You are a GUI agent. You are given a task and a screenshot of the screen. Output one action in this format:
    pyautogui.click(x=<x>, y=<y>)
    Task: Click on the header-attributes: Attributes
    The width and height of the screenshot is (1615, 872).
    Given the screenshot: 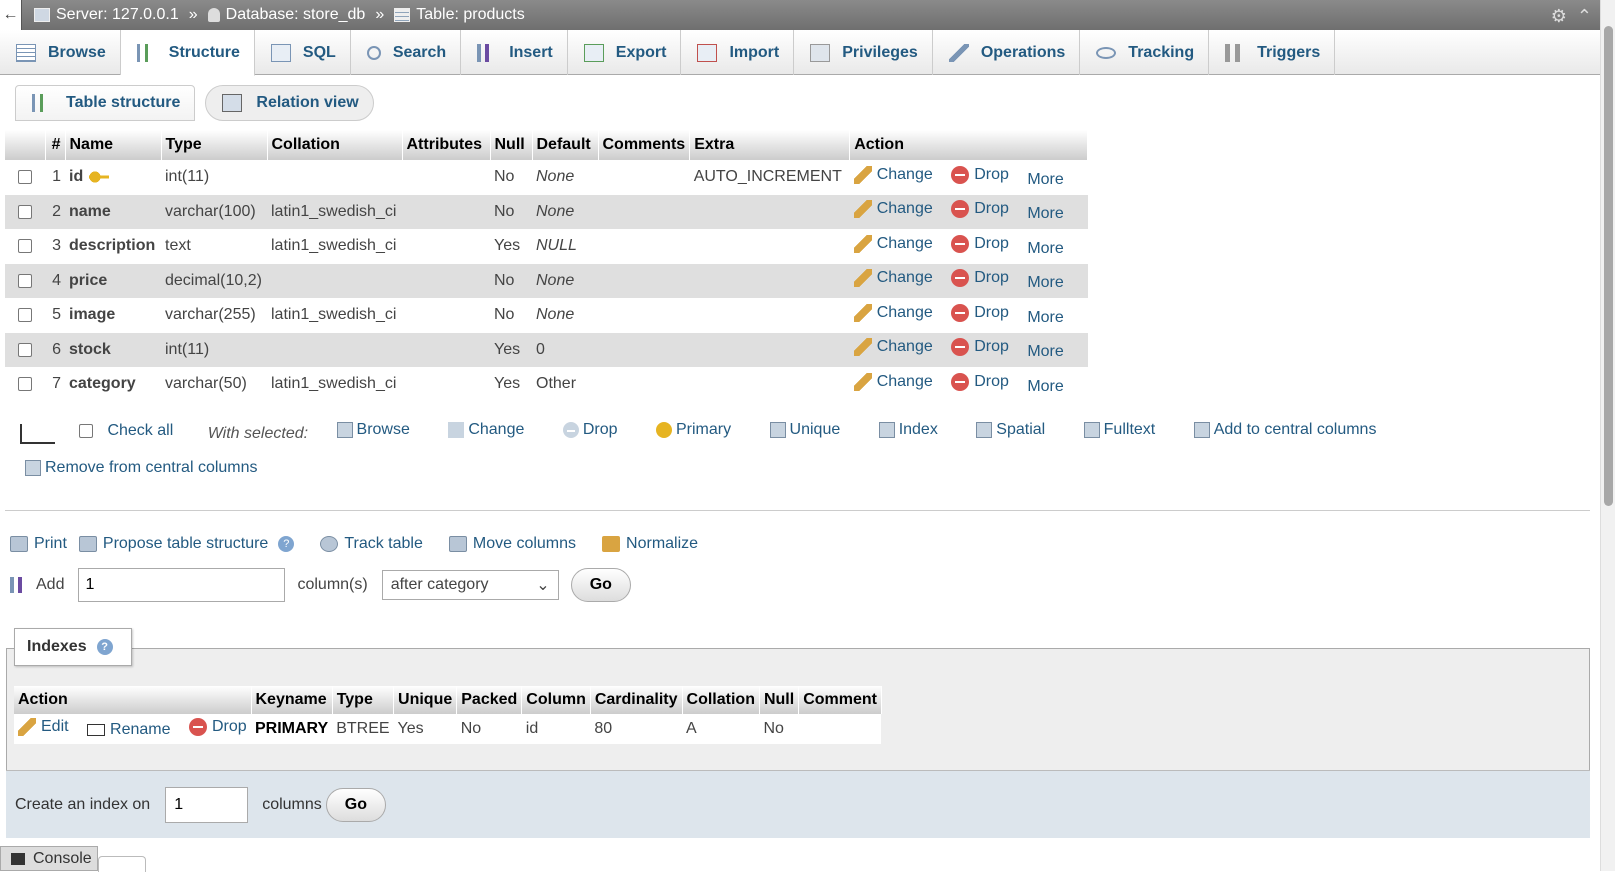 What is the action you would take?
    pyautogui.click(x=446, y=145)
    